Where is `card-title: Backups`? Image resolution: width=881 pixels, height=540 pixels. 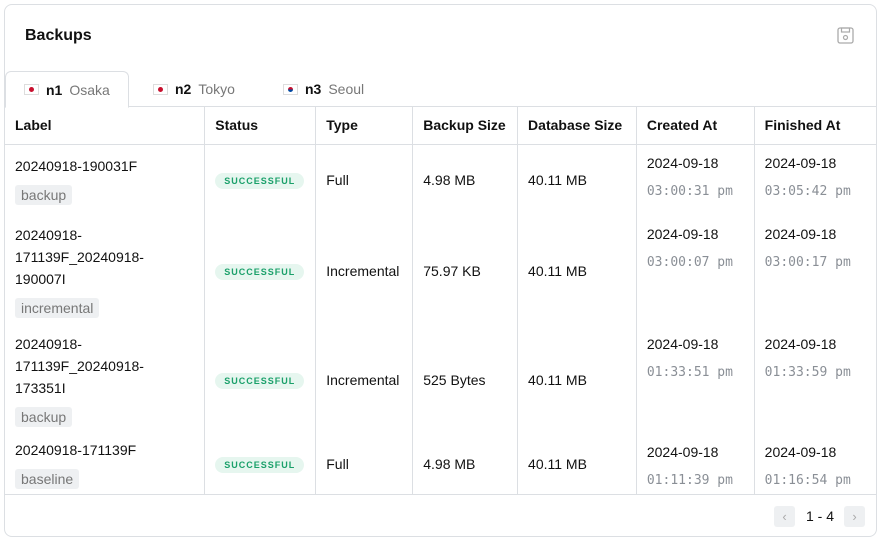
card-title: Backups is located at coordinates (58, 35).